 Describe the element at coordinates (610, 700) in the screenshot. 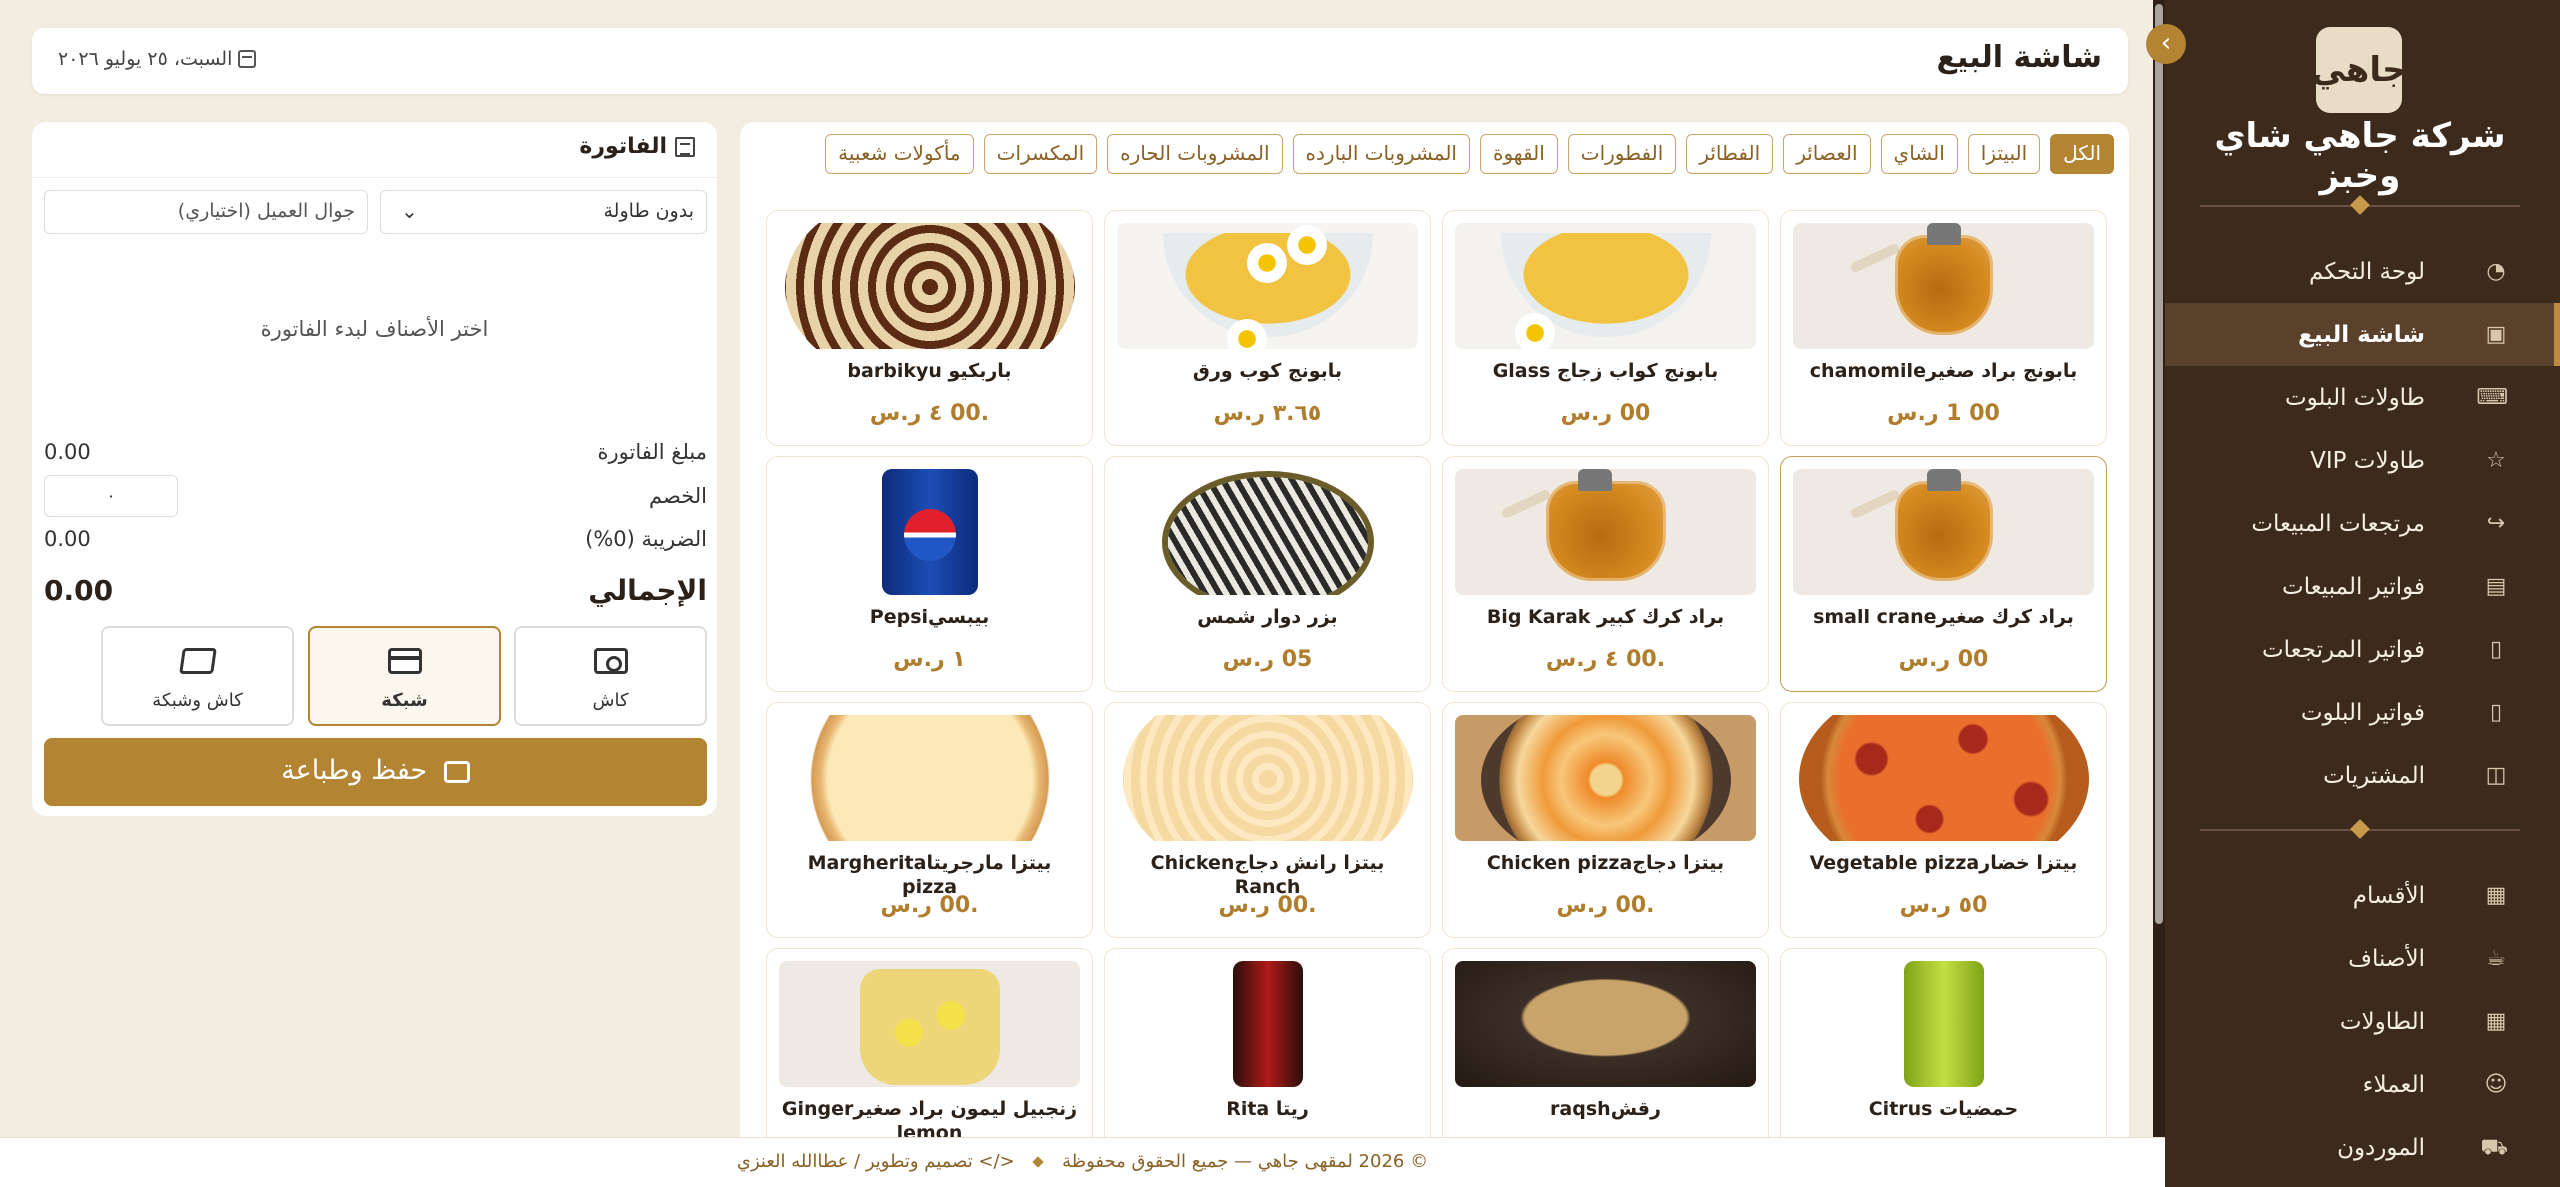

I see `pay-cash-label: كاش` at that location.